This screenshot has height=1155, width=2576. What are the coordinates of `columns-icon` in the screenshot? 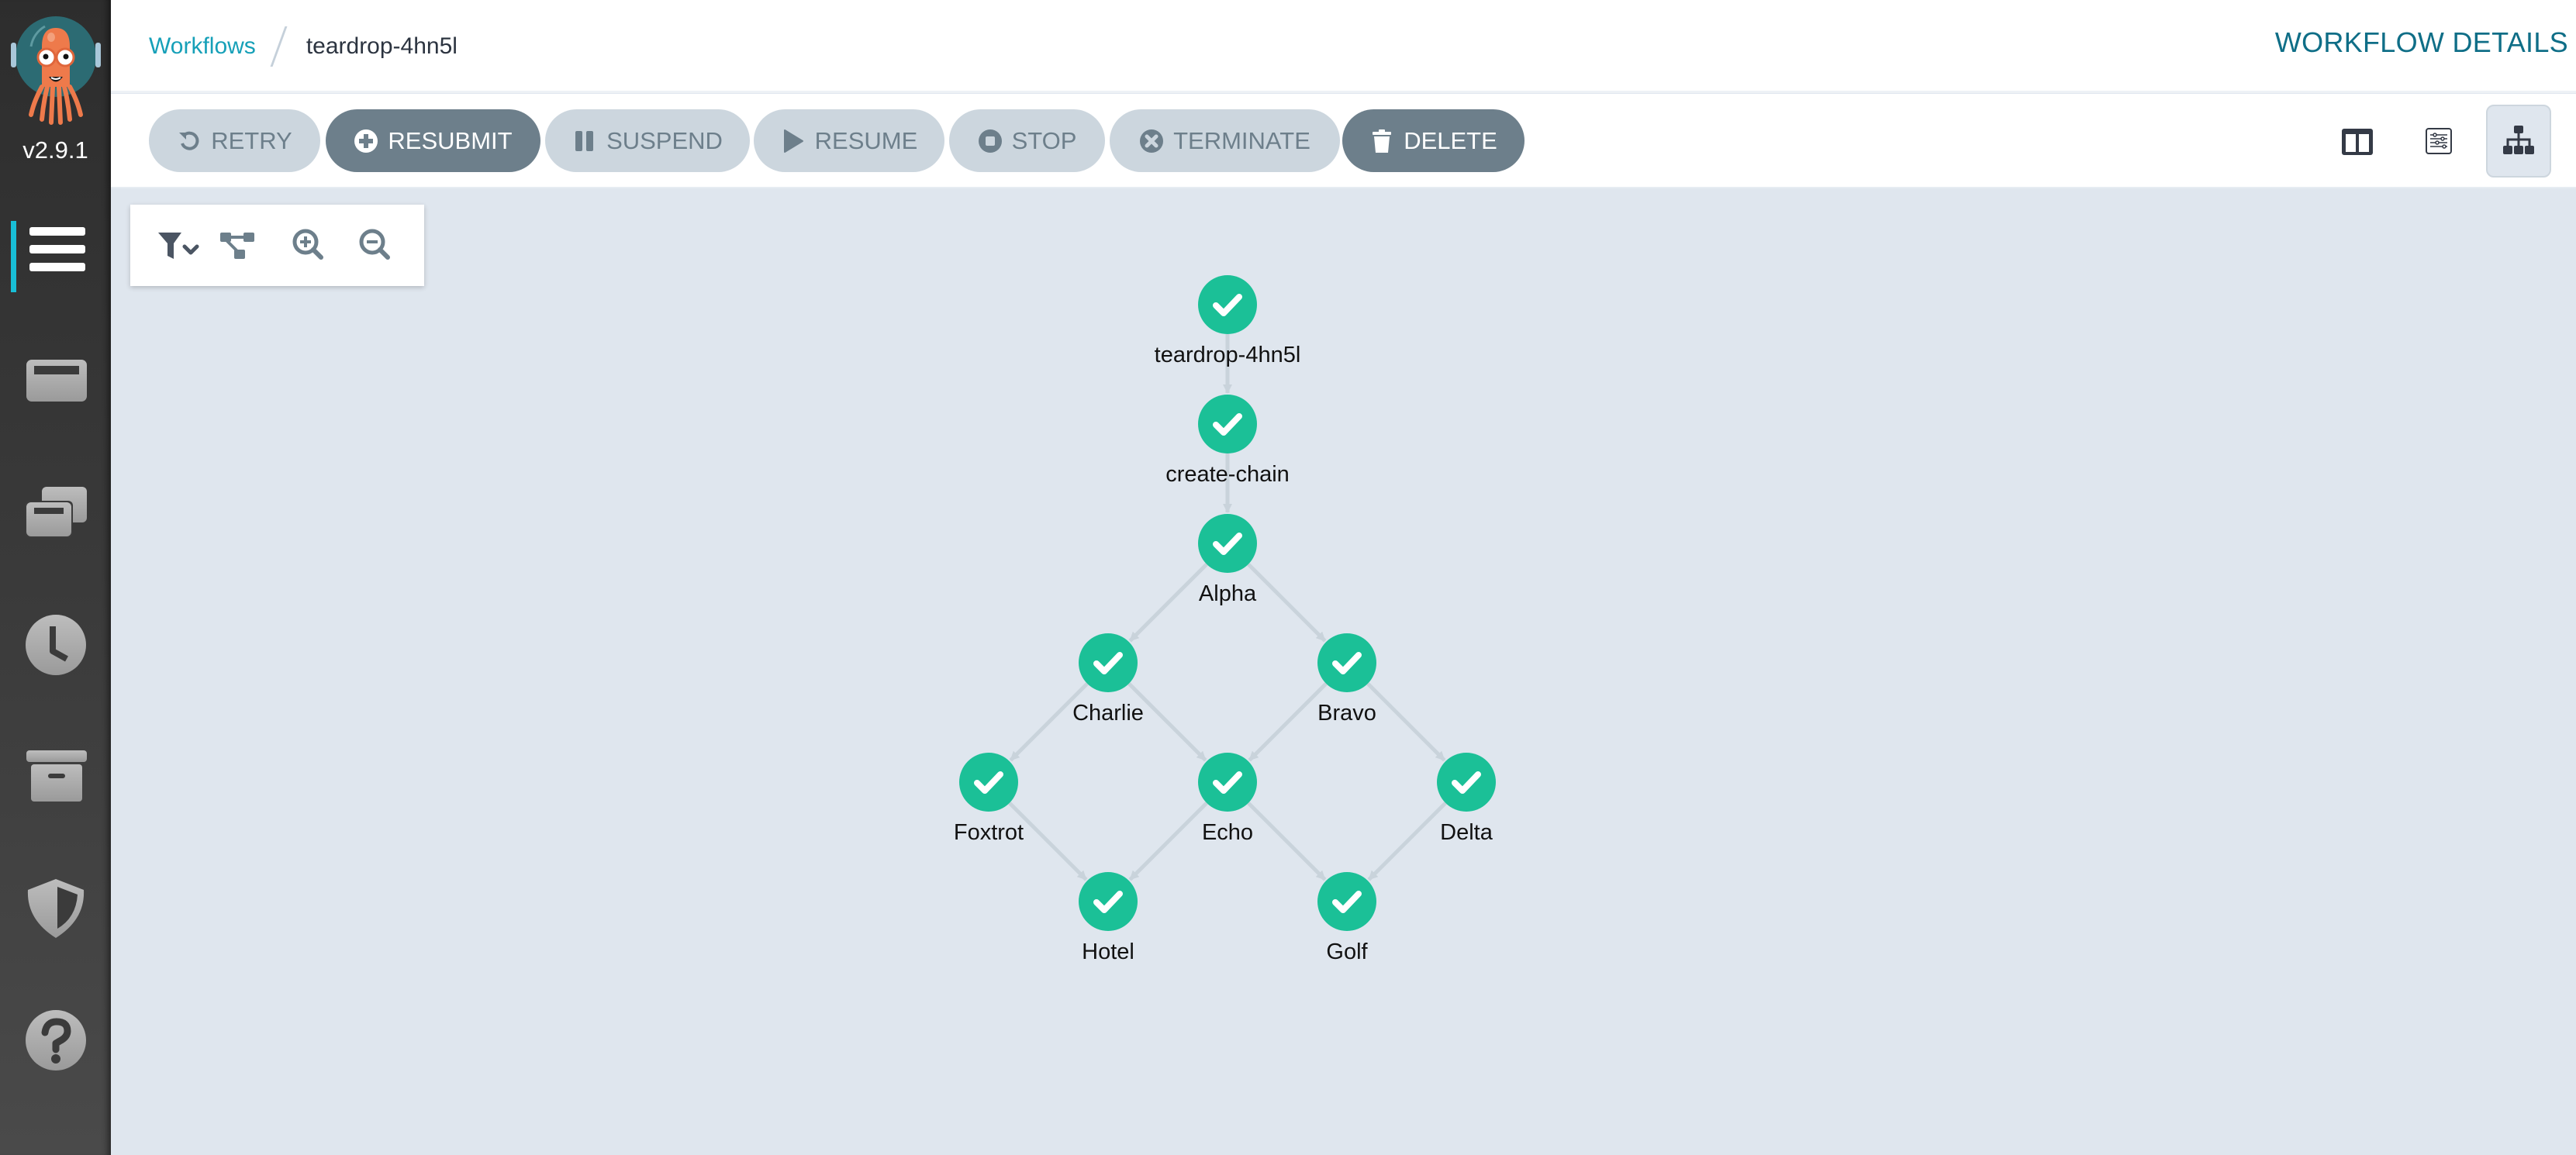 It's located at (2357, 142).